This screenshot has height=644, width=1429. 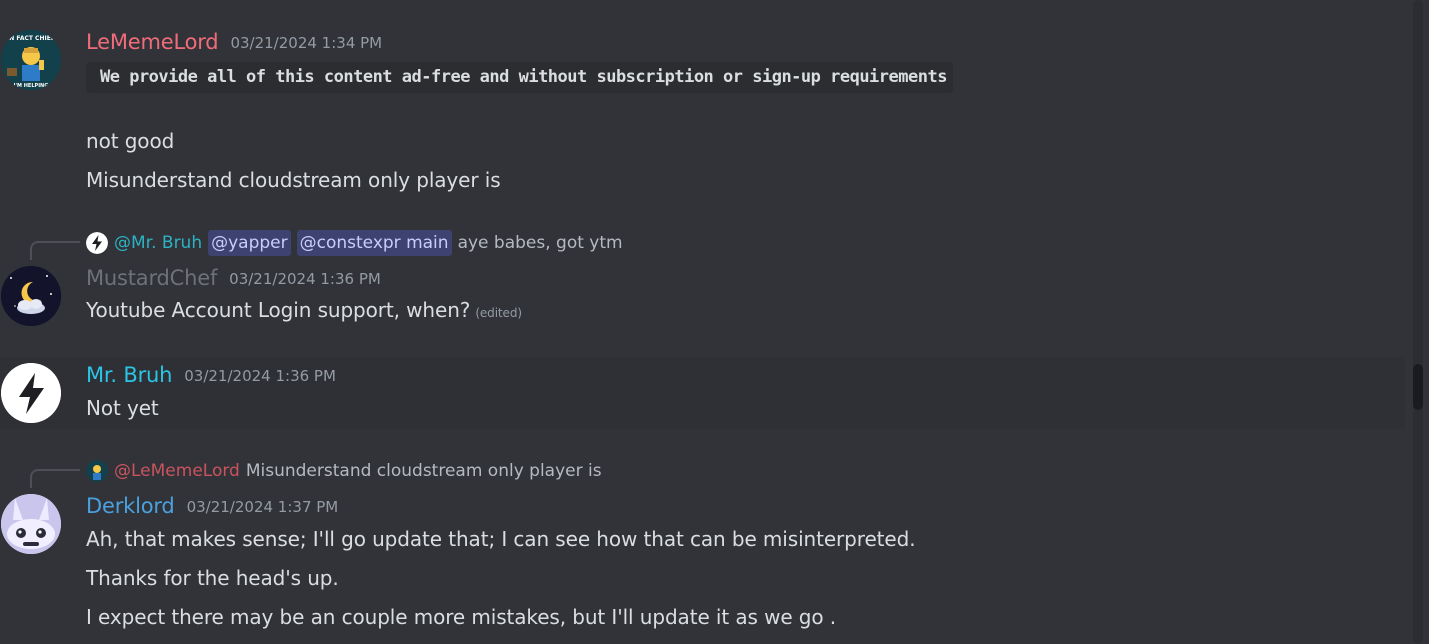 I want to click on lightning-avatar-icon, so click(x=31, y=393).